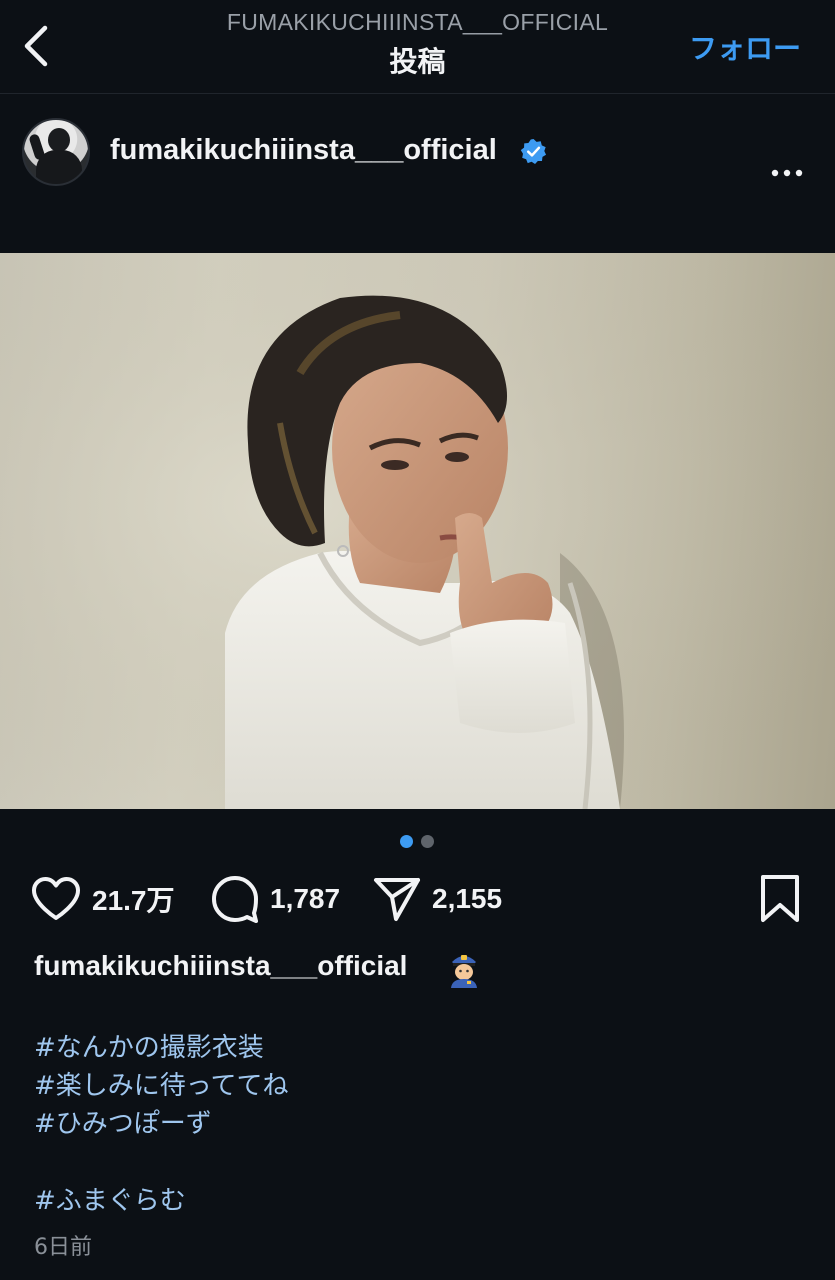 The height and width of the screenshot is (1280, 835). I want to click on bookmark-icon, so click(780, 899).